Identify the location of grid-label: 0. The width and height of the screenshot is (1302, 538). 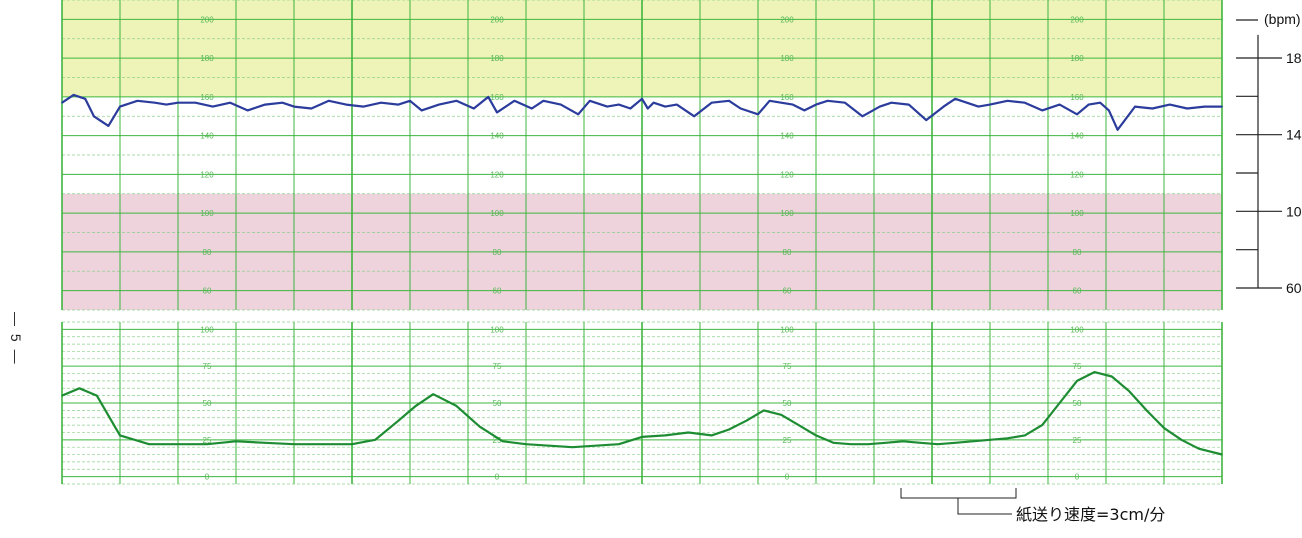
(207, 477).